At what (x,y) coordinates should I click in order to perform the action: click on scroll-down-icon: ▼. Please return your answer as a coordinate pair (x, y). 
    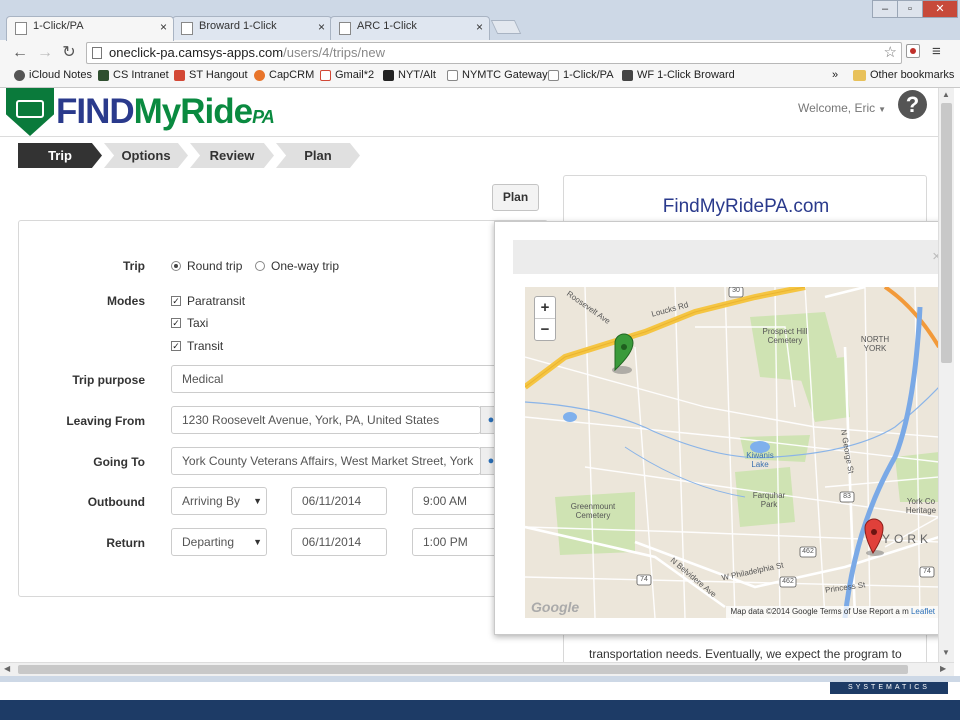
    Looking at the image, I should click on (946, 652).